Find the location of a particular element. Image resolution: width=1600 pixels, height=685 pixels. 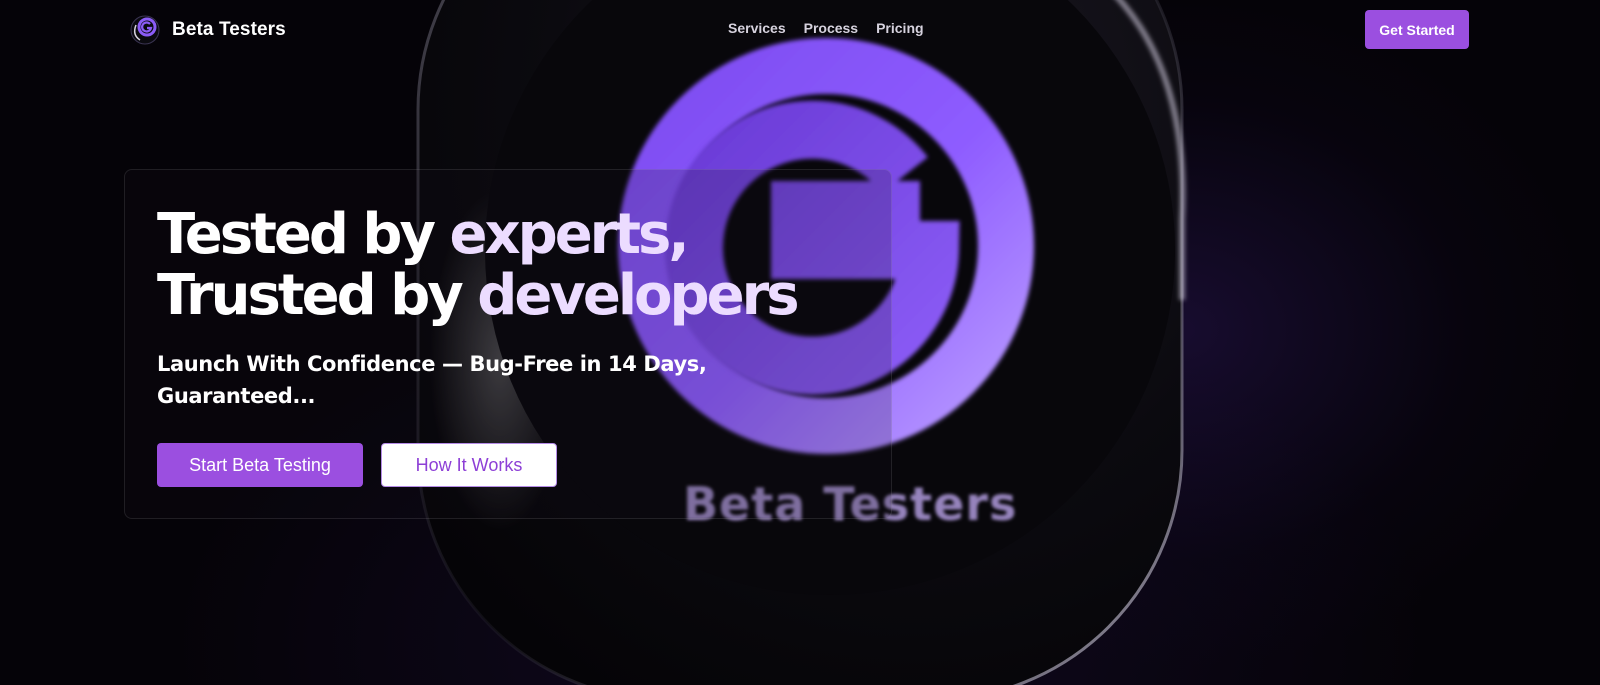

start-beta-testing-button: Start Beta Testing is located at coordinates (260, 465).